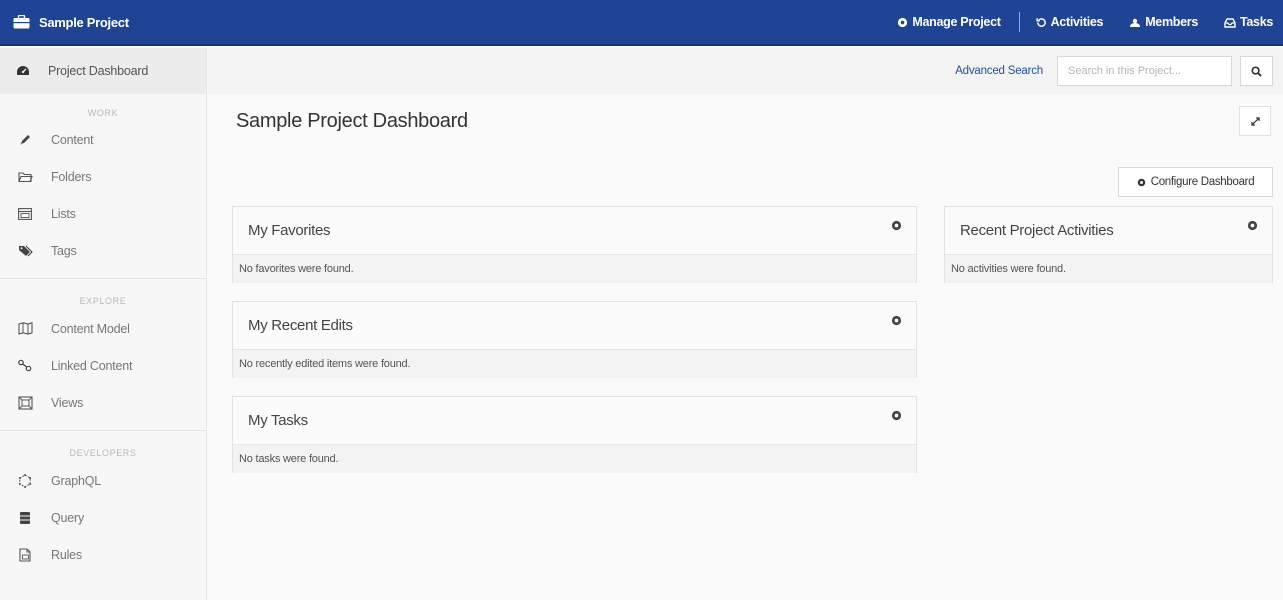  What do you see at coordinates (63, 213) in the screenshot?
I see `sidebar-item-label: Lists` at bounding box center [63, 213].